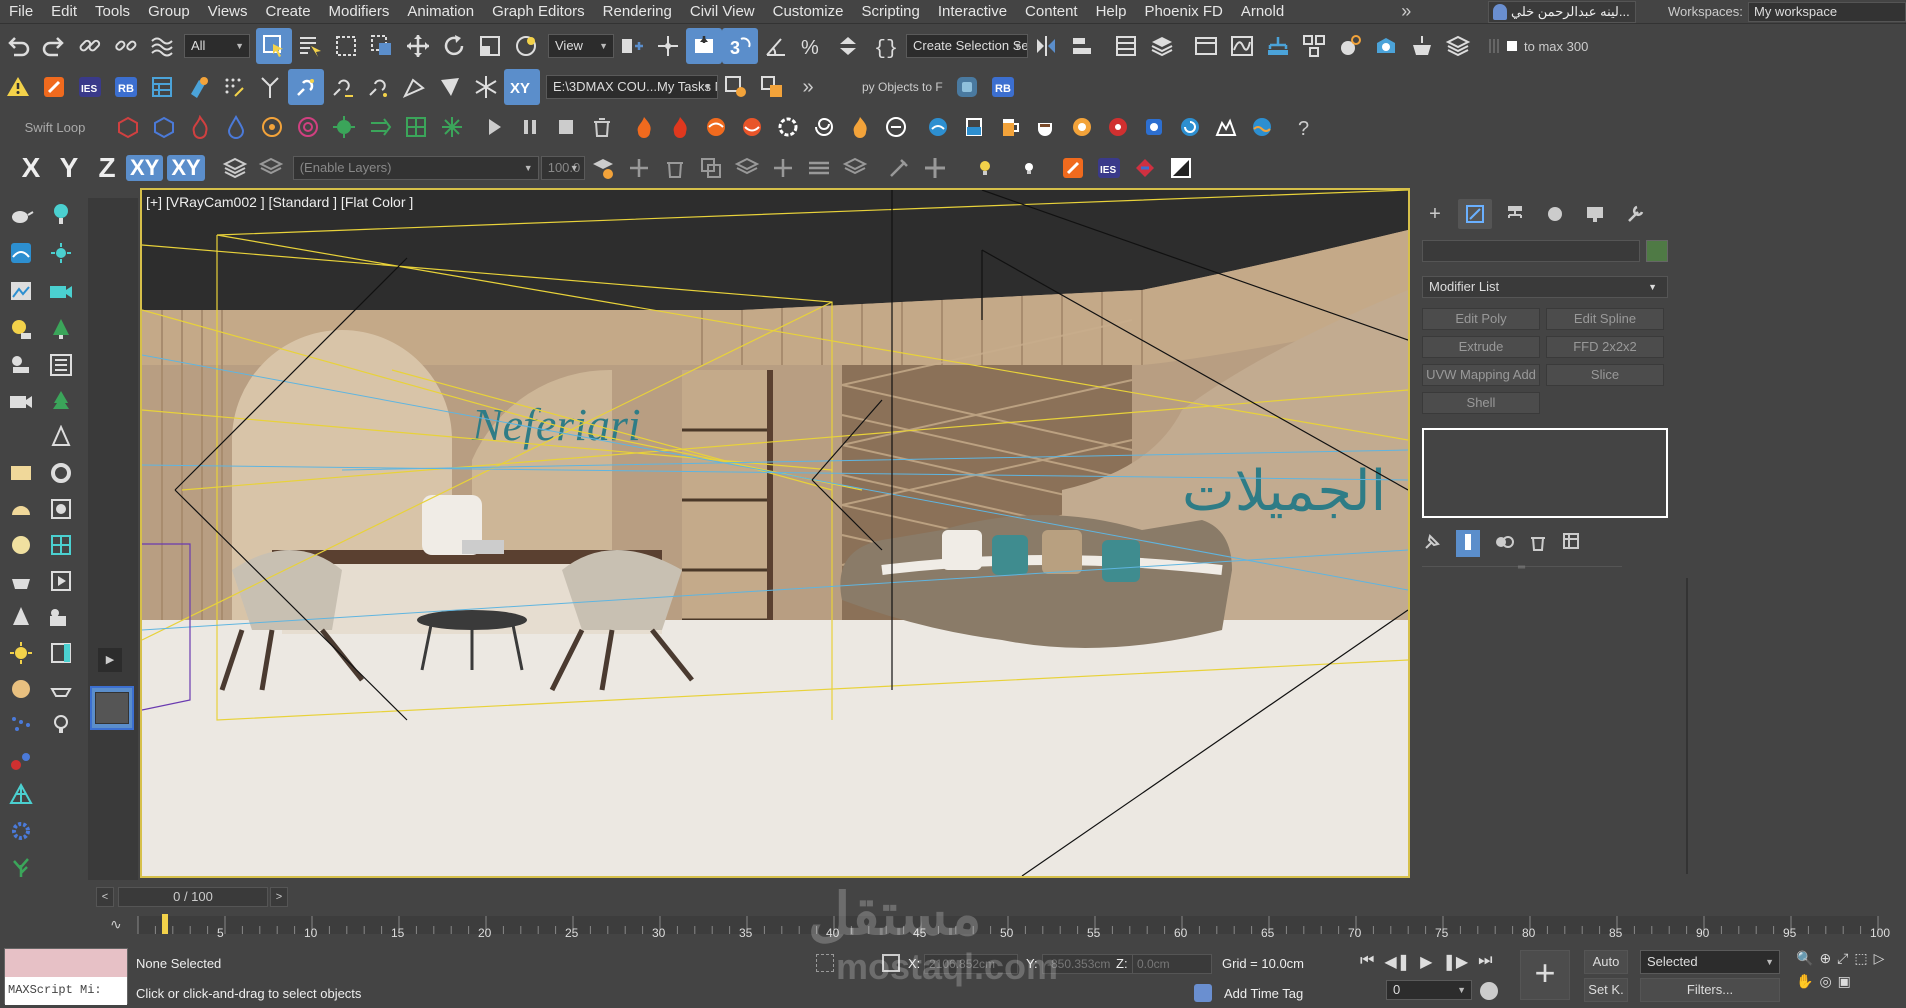  What do you see at coordinates (21, 329) in the screenshot?
I see `light-bulb-left-icon` at bounding box center [21, 329].